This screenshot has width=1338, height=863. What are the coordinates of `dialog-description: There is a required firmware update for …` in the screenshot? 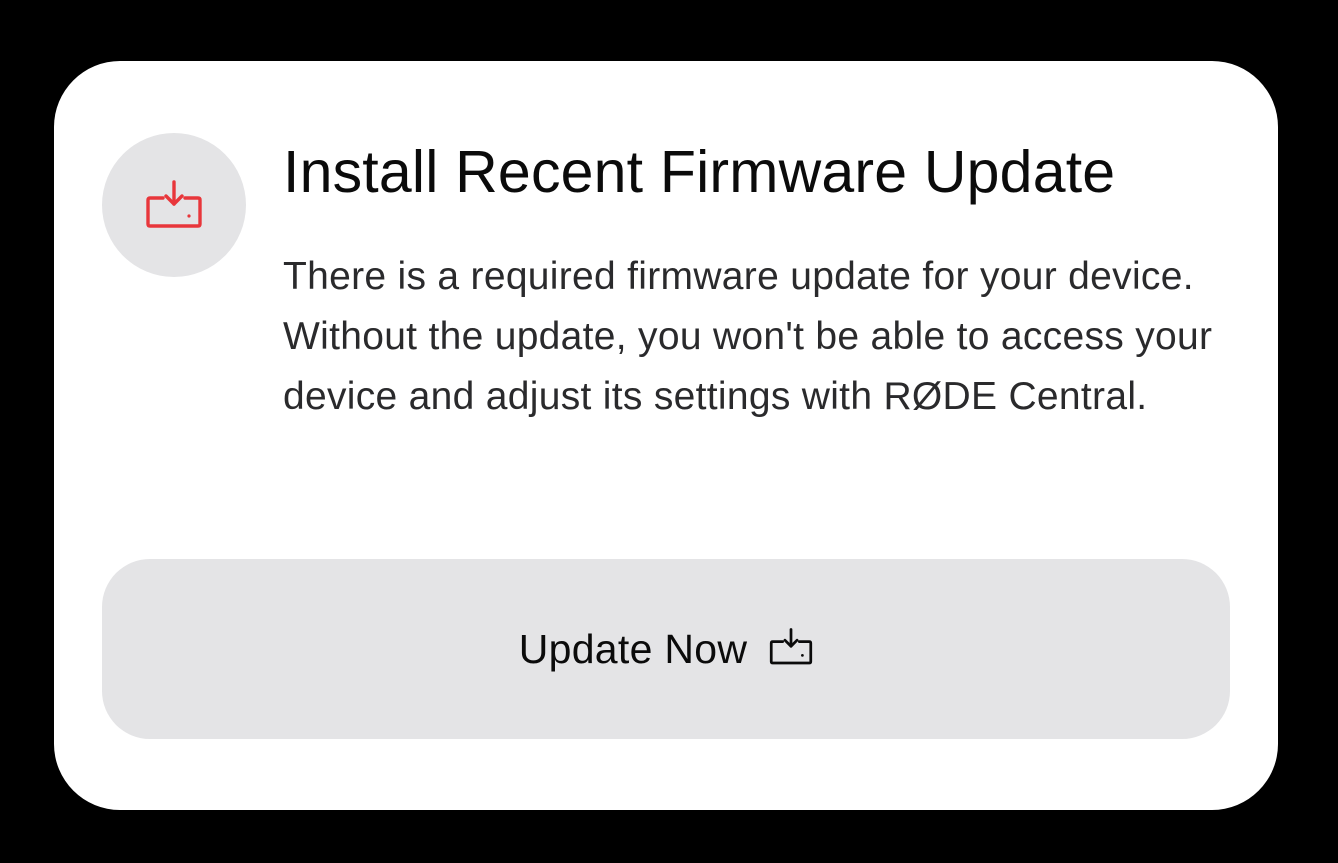 It's located at (748, 336).